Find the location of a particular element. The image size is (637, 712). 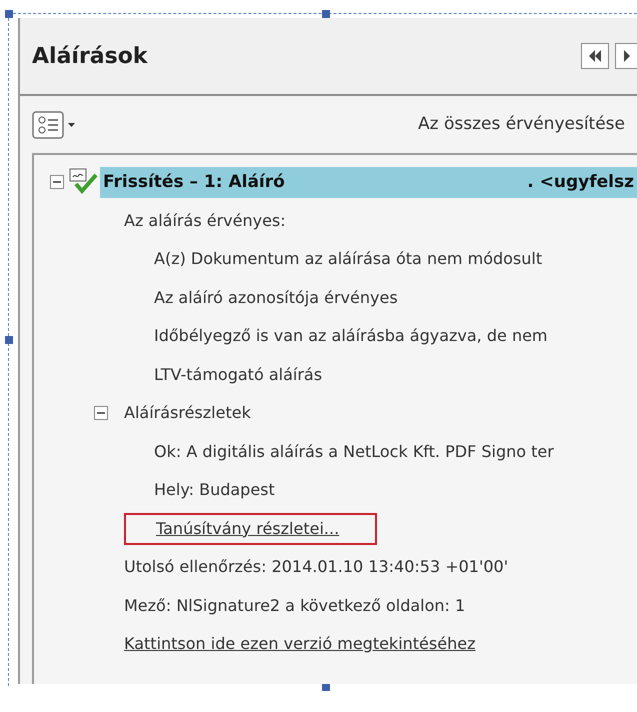

options-menu-button is located at coordinates (55, 124).